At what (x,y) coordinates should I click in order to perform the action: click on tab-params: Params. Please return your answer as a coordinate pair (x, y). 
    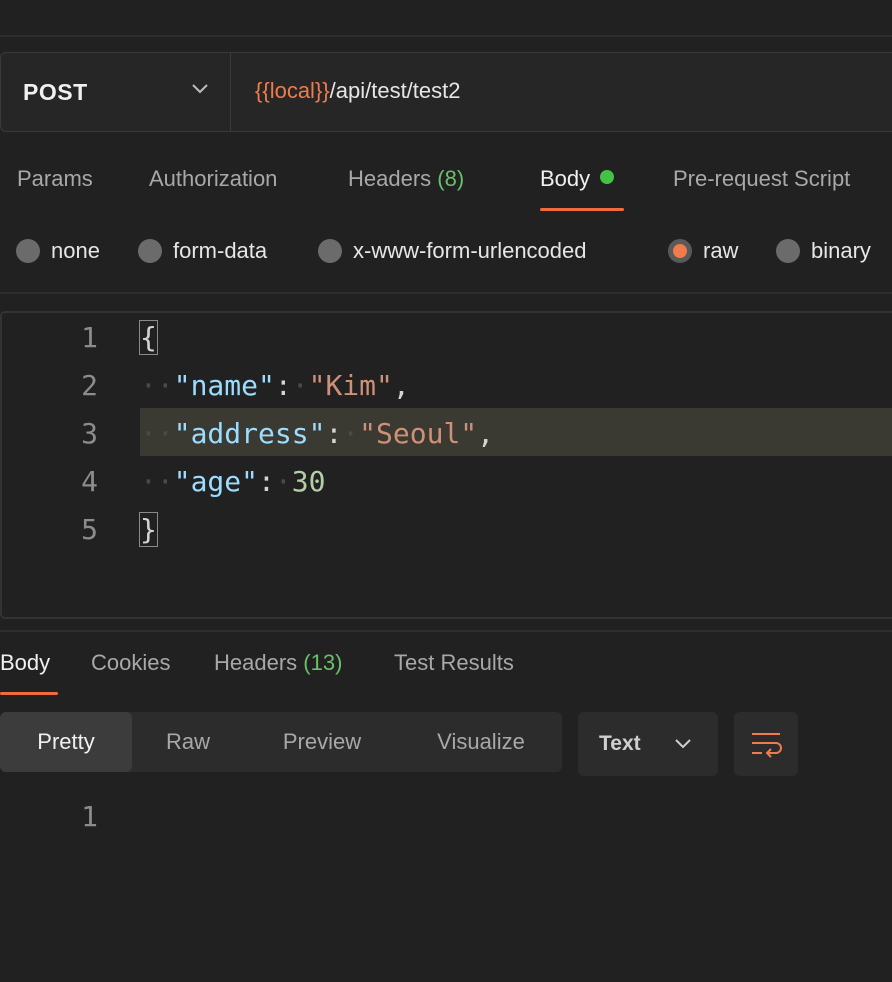
    Looking at the image, I should click on (55, 179).